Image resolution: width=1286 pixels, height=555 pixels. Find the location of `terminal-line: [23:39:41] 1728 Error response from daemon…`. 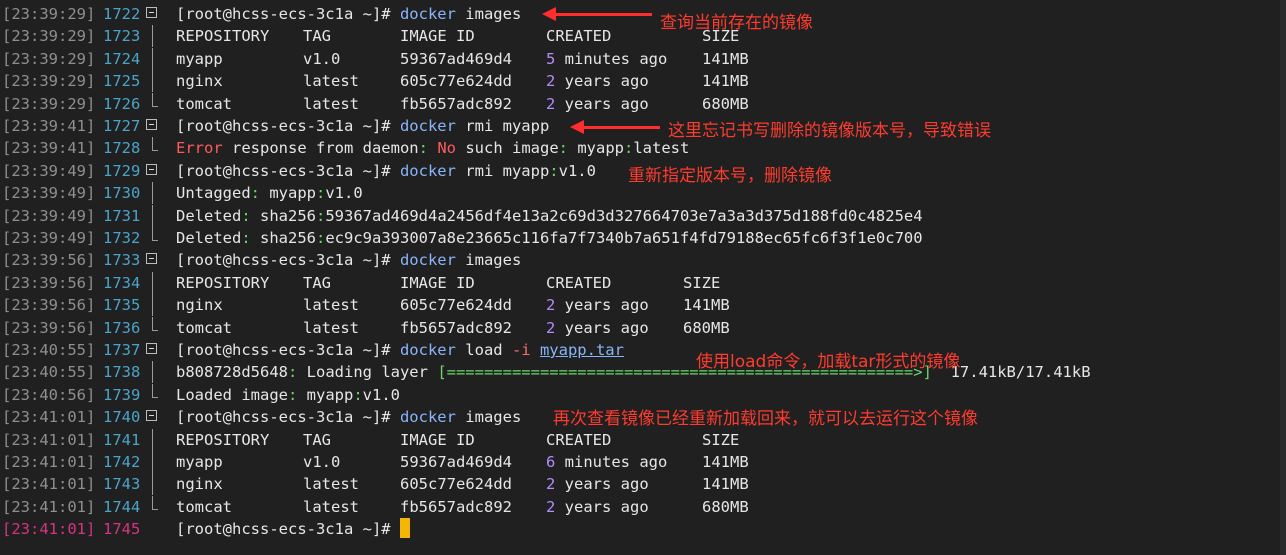

terminal-line: [23:39:41] 1728 Error response from daemon… is located at coordinates (643, 148).